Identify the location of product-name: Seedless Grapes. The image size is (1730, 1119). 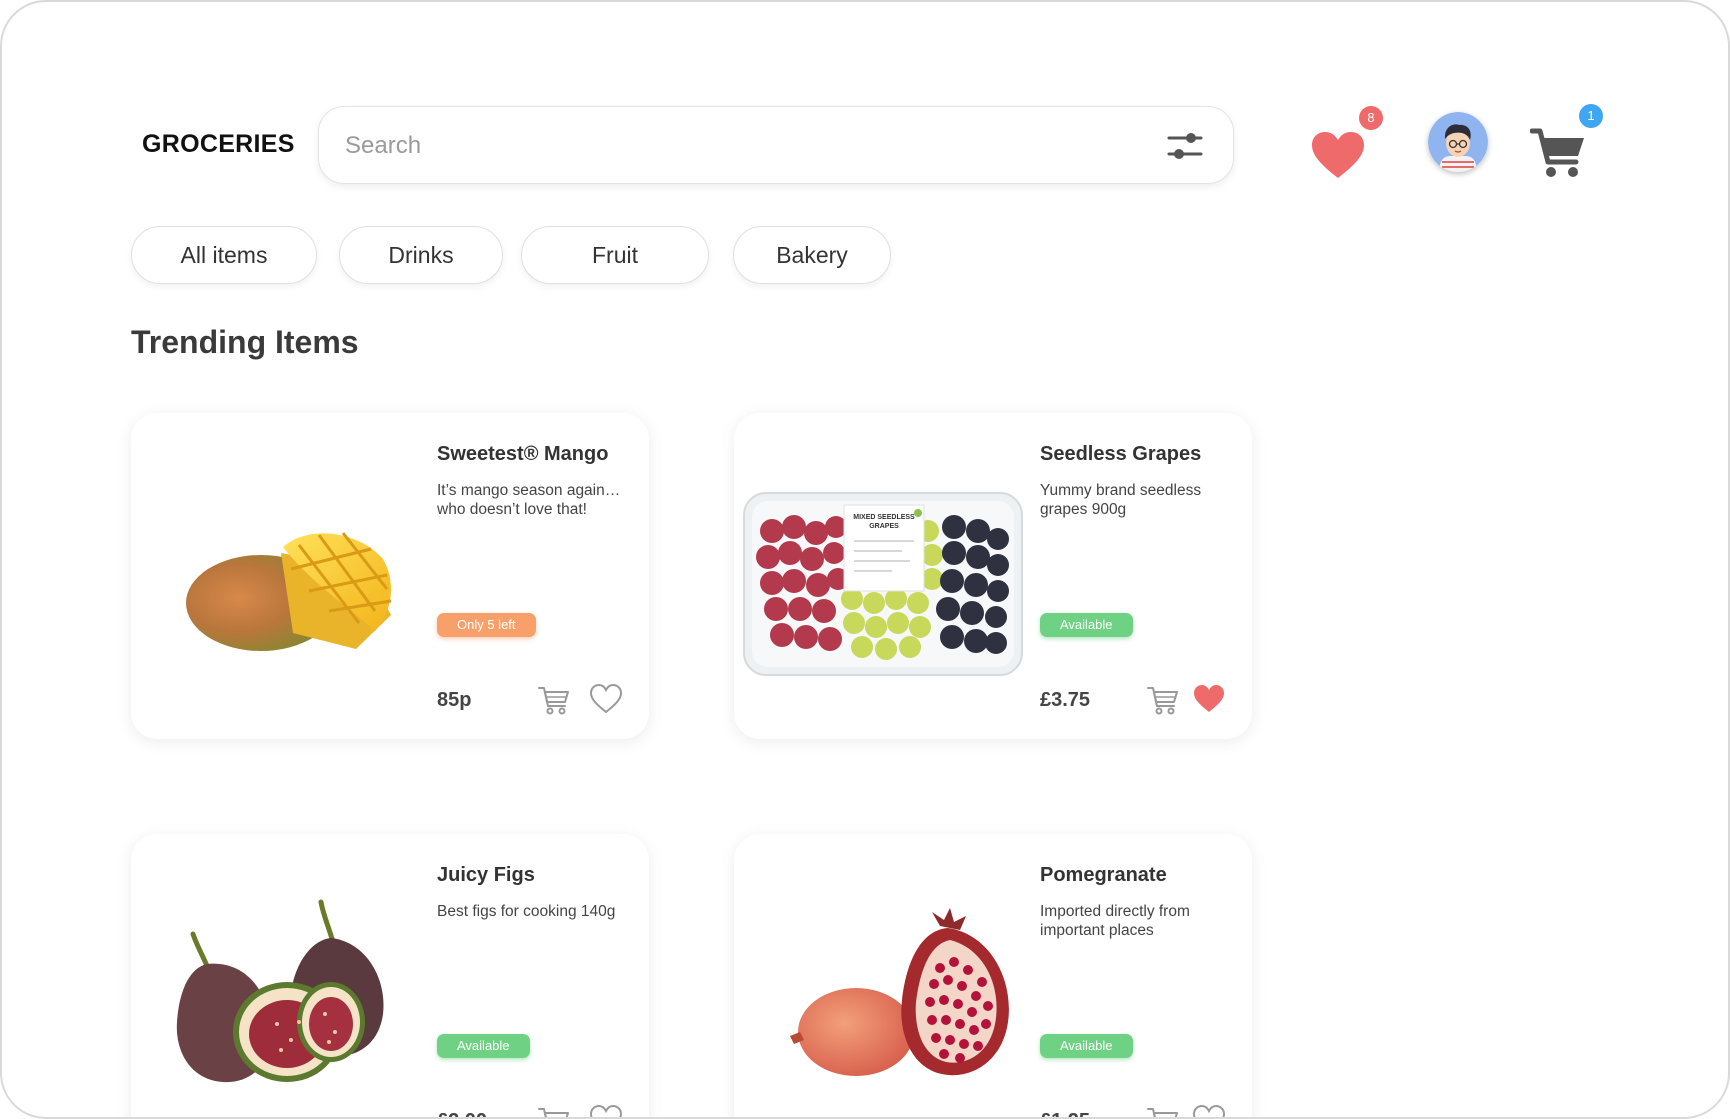
(1121, 454).